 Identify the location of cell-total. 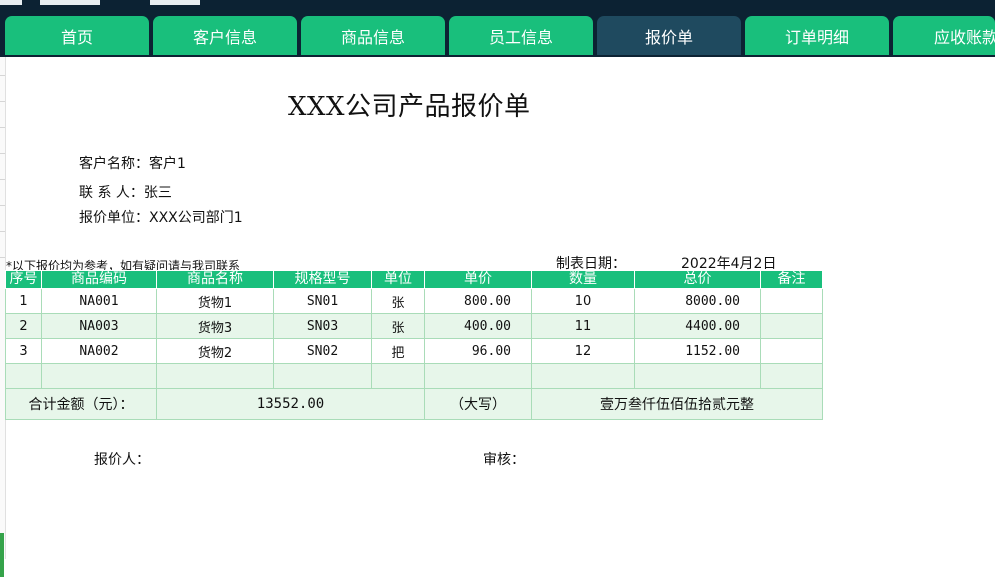
(697, 376).